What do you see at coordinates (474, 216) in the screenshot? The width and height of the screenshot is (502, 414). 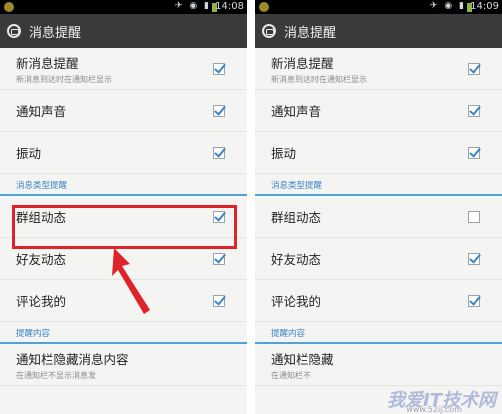 I see `checkbox-group-activity` at bounding box center [474, 216].